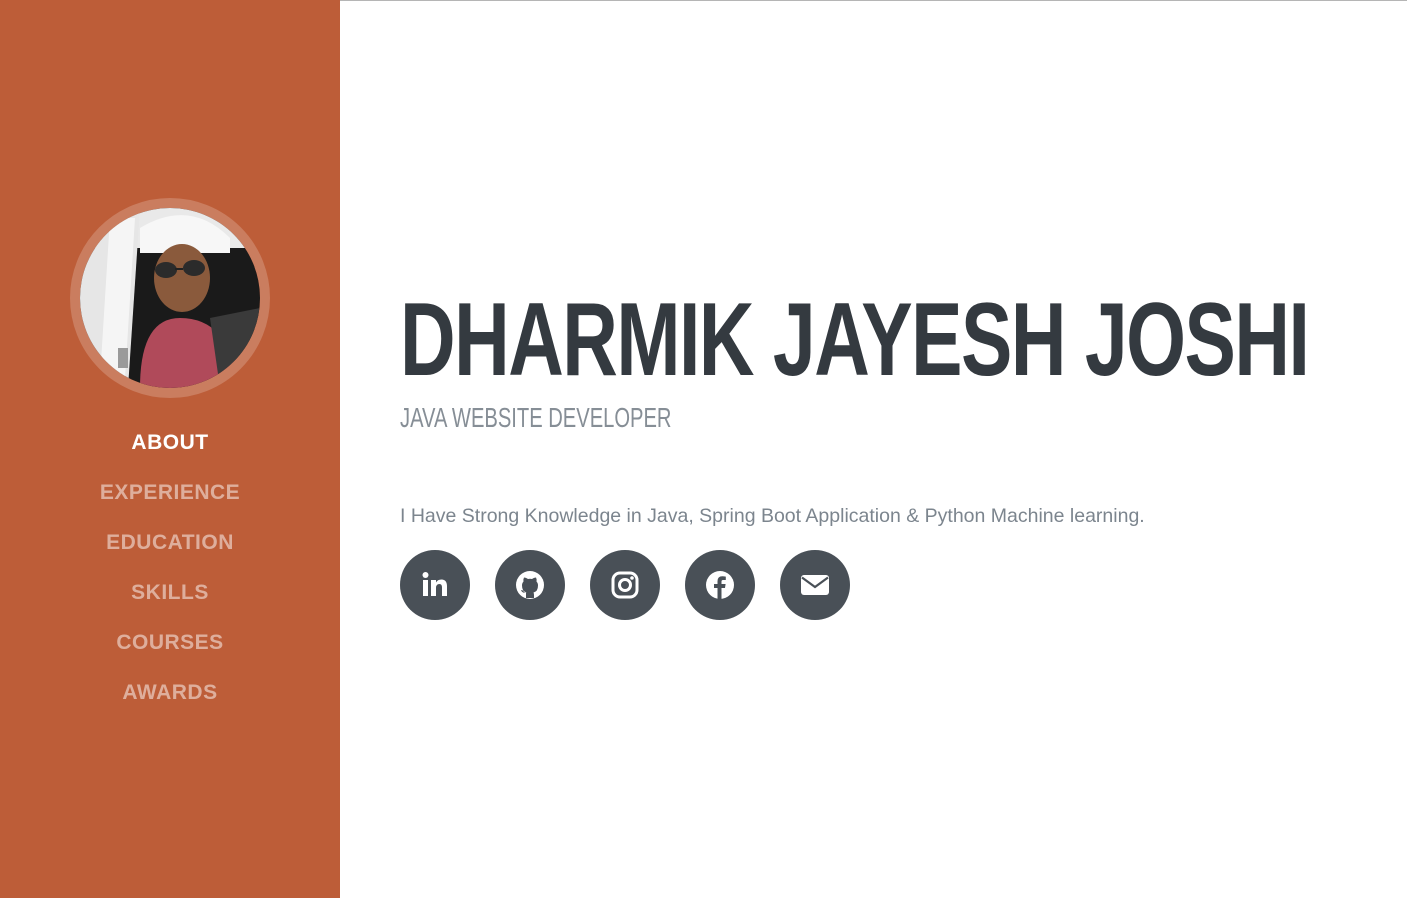 The image size is (1407, 898). Describe the element at coordinates (170, 592) in the screenshot. I see `nav-link-skills: SKILLS` at that location.